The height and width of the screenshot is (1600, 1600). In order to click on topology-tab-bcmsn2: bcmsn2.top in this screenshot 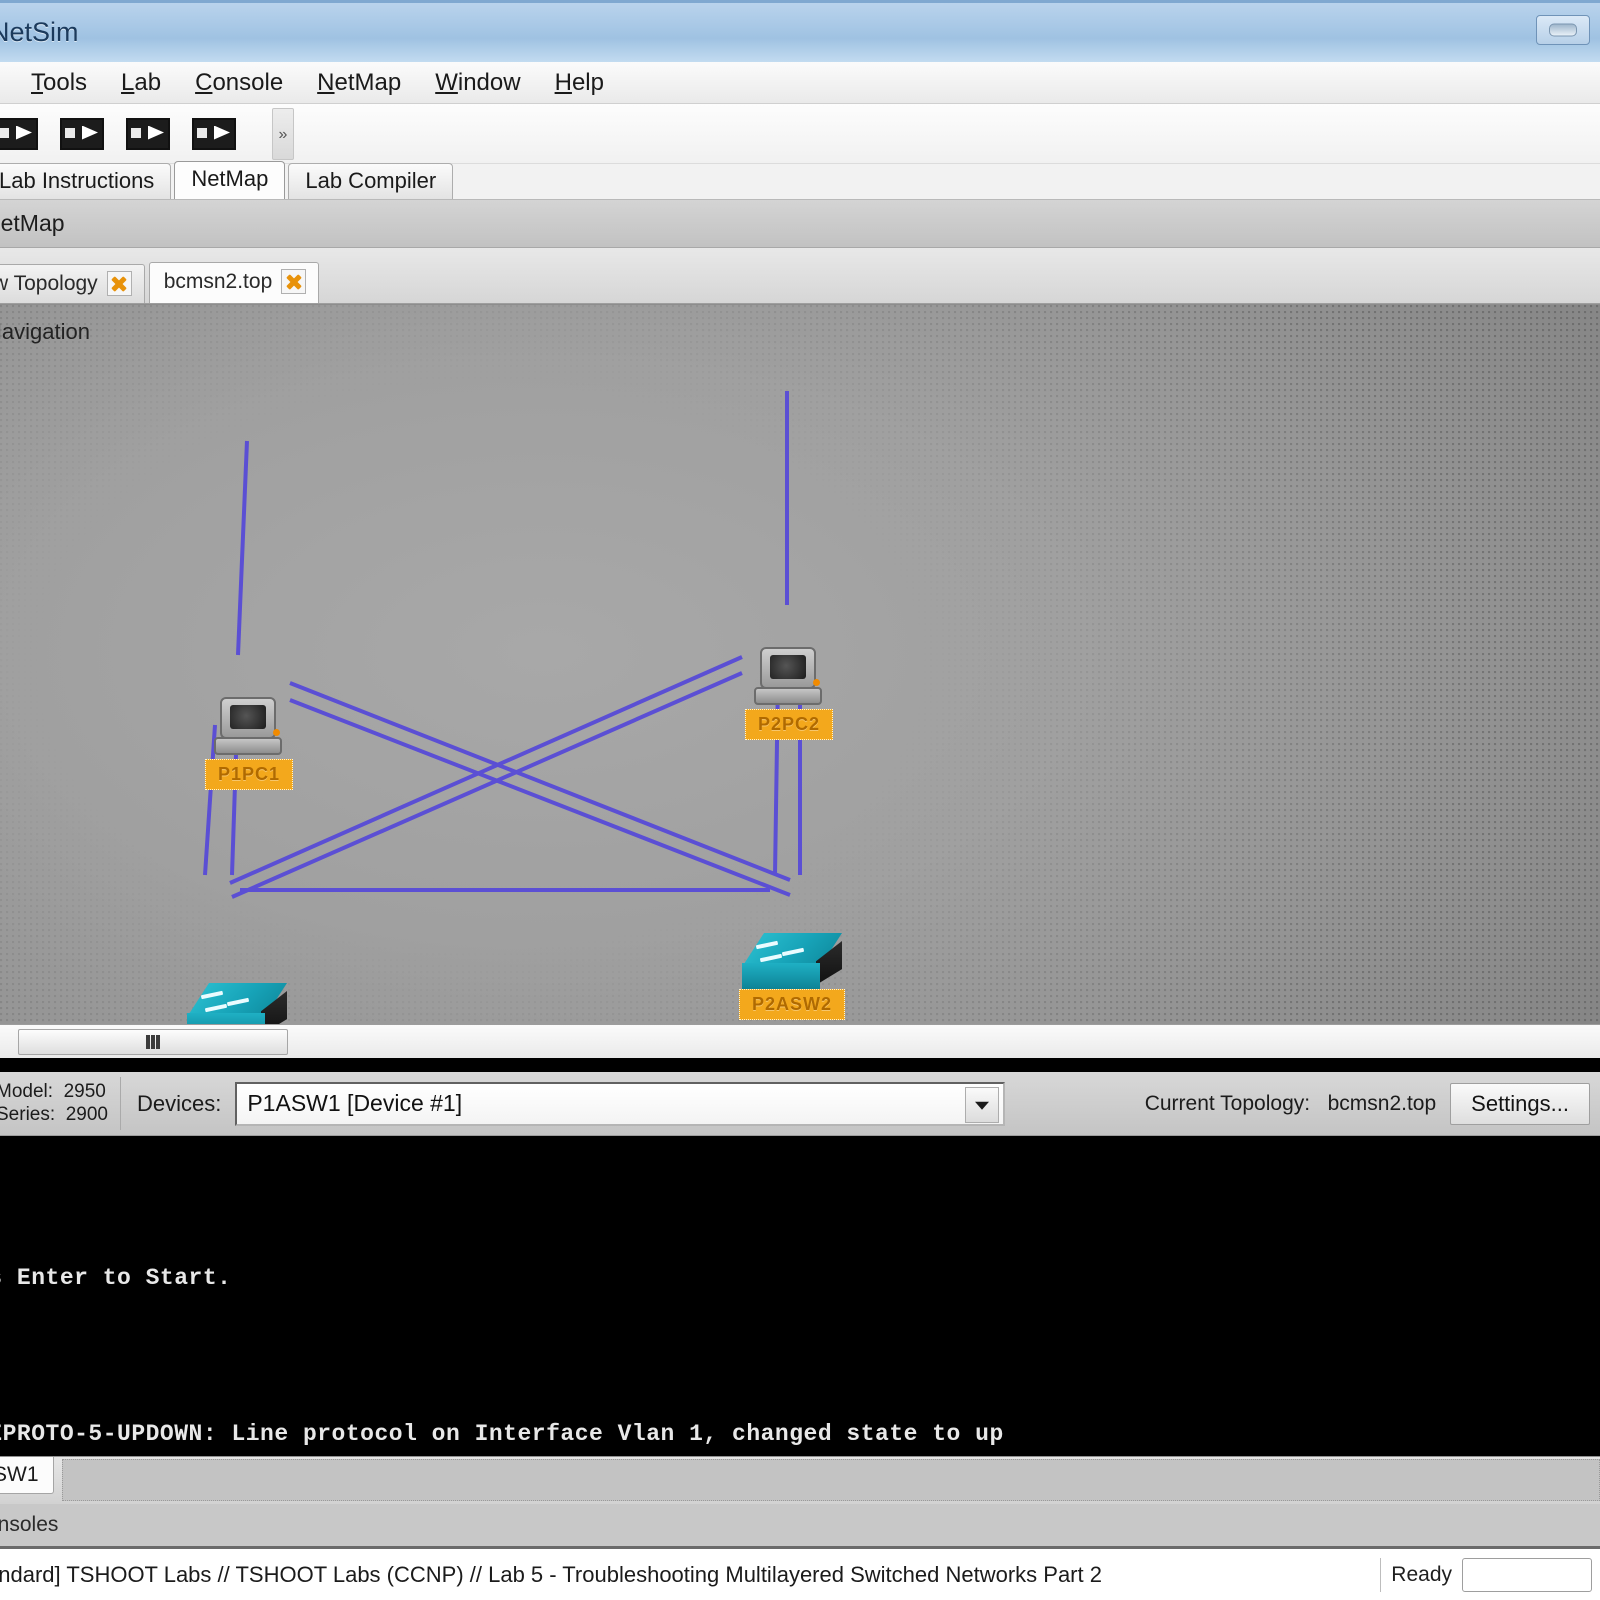, I will do `click(234, 282)`.